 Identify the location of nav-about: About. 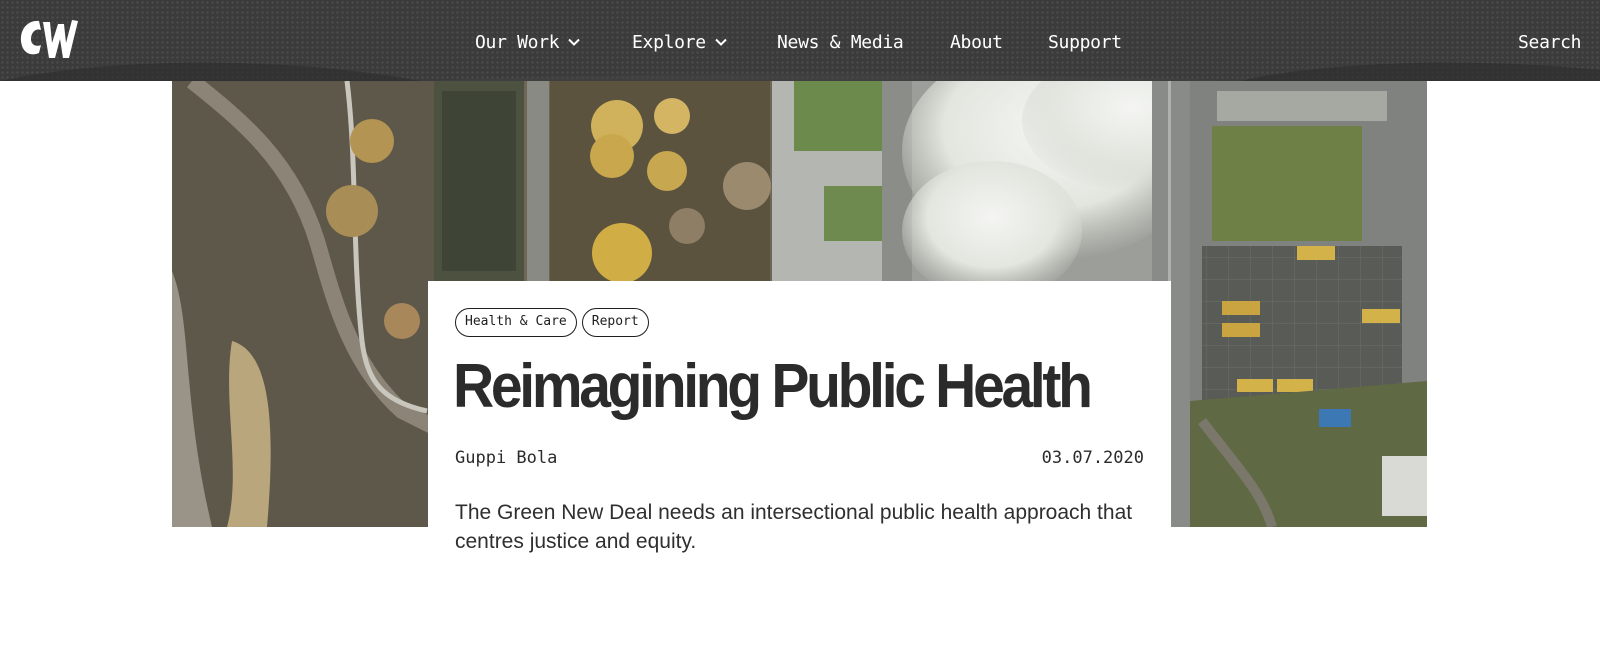
(976, 42).